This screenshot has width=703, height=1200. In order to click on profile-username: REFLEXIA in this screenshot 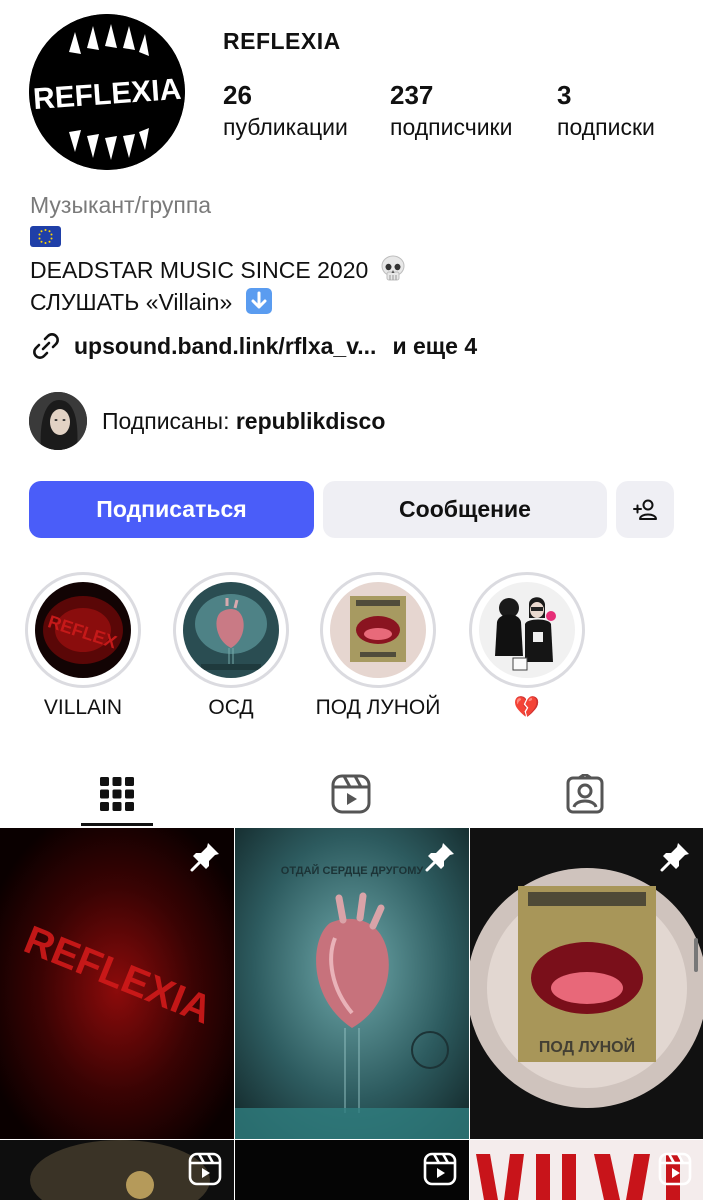, I will do `click(282, 41)`.